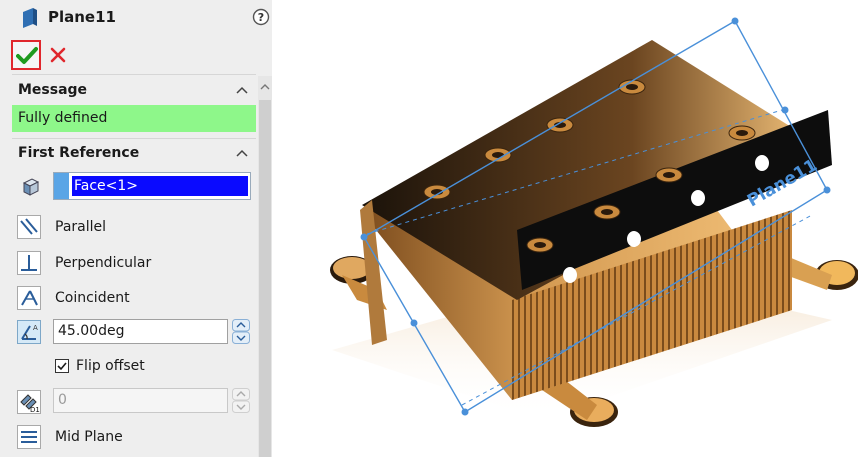 This screenshot has width=858, height=461. What do you see at coordinates (82, 17) in the screenshot?
I see `page-title: Plane11` at bounding box center [82, 17].